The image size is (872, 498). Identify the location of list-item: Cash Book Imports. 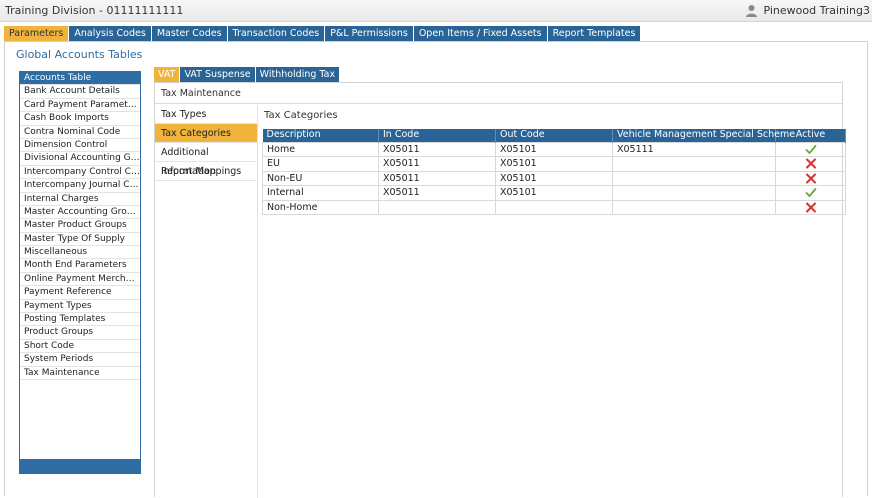
(80, 119).